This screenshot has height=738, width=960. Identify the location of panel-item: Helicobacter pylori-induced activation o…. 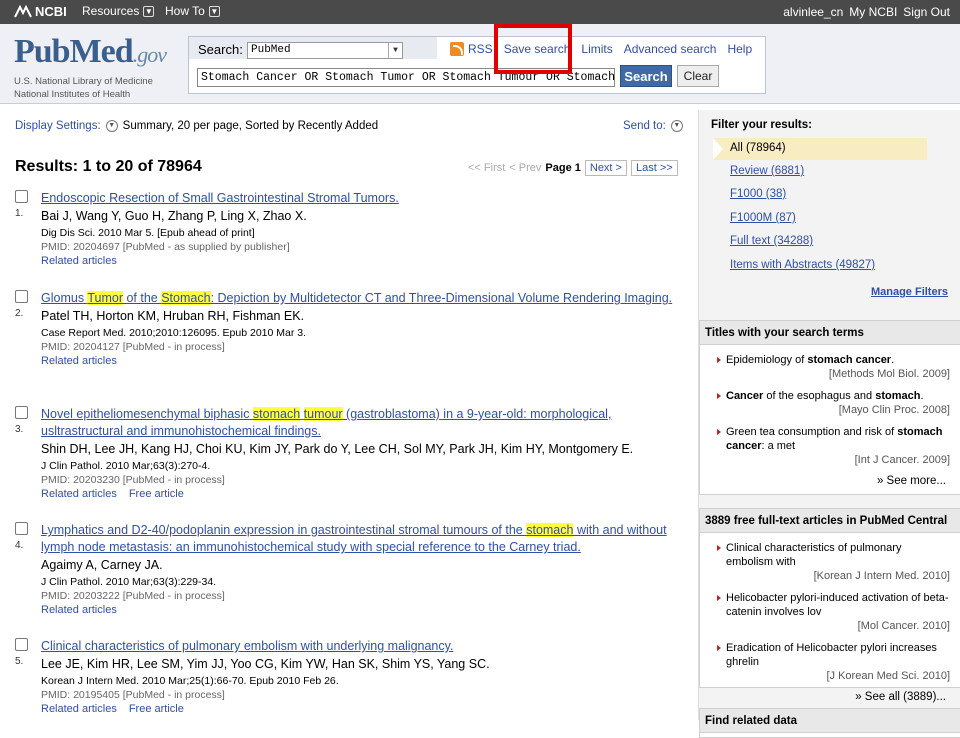
(830, 612).